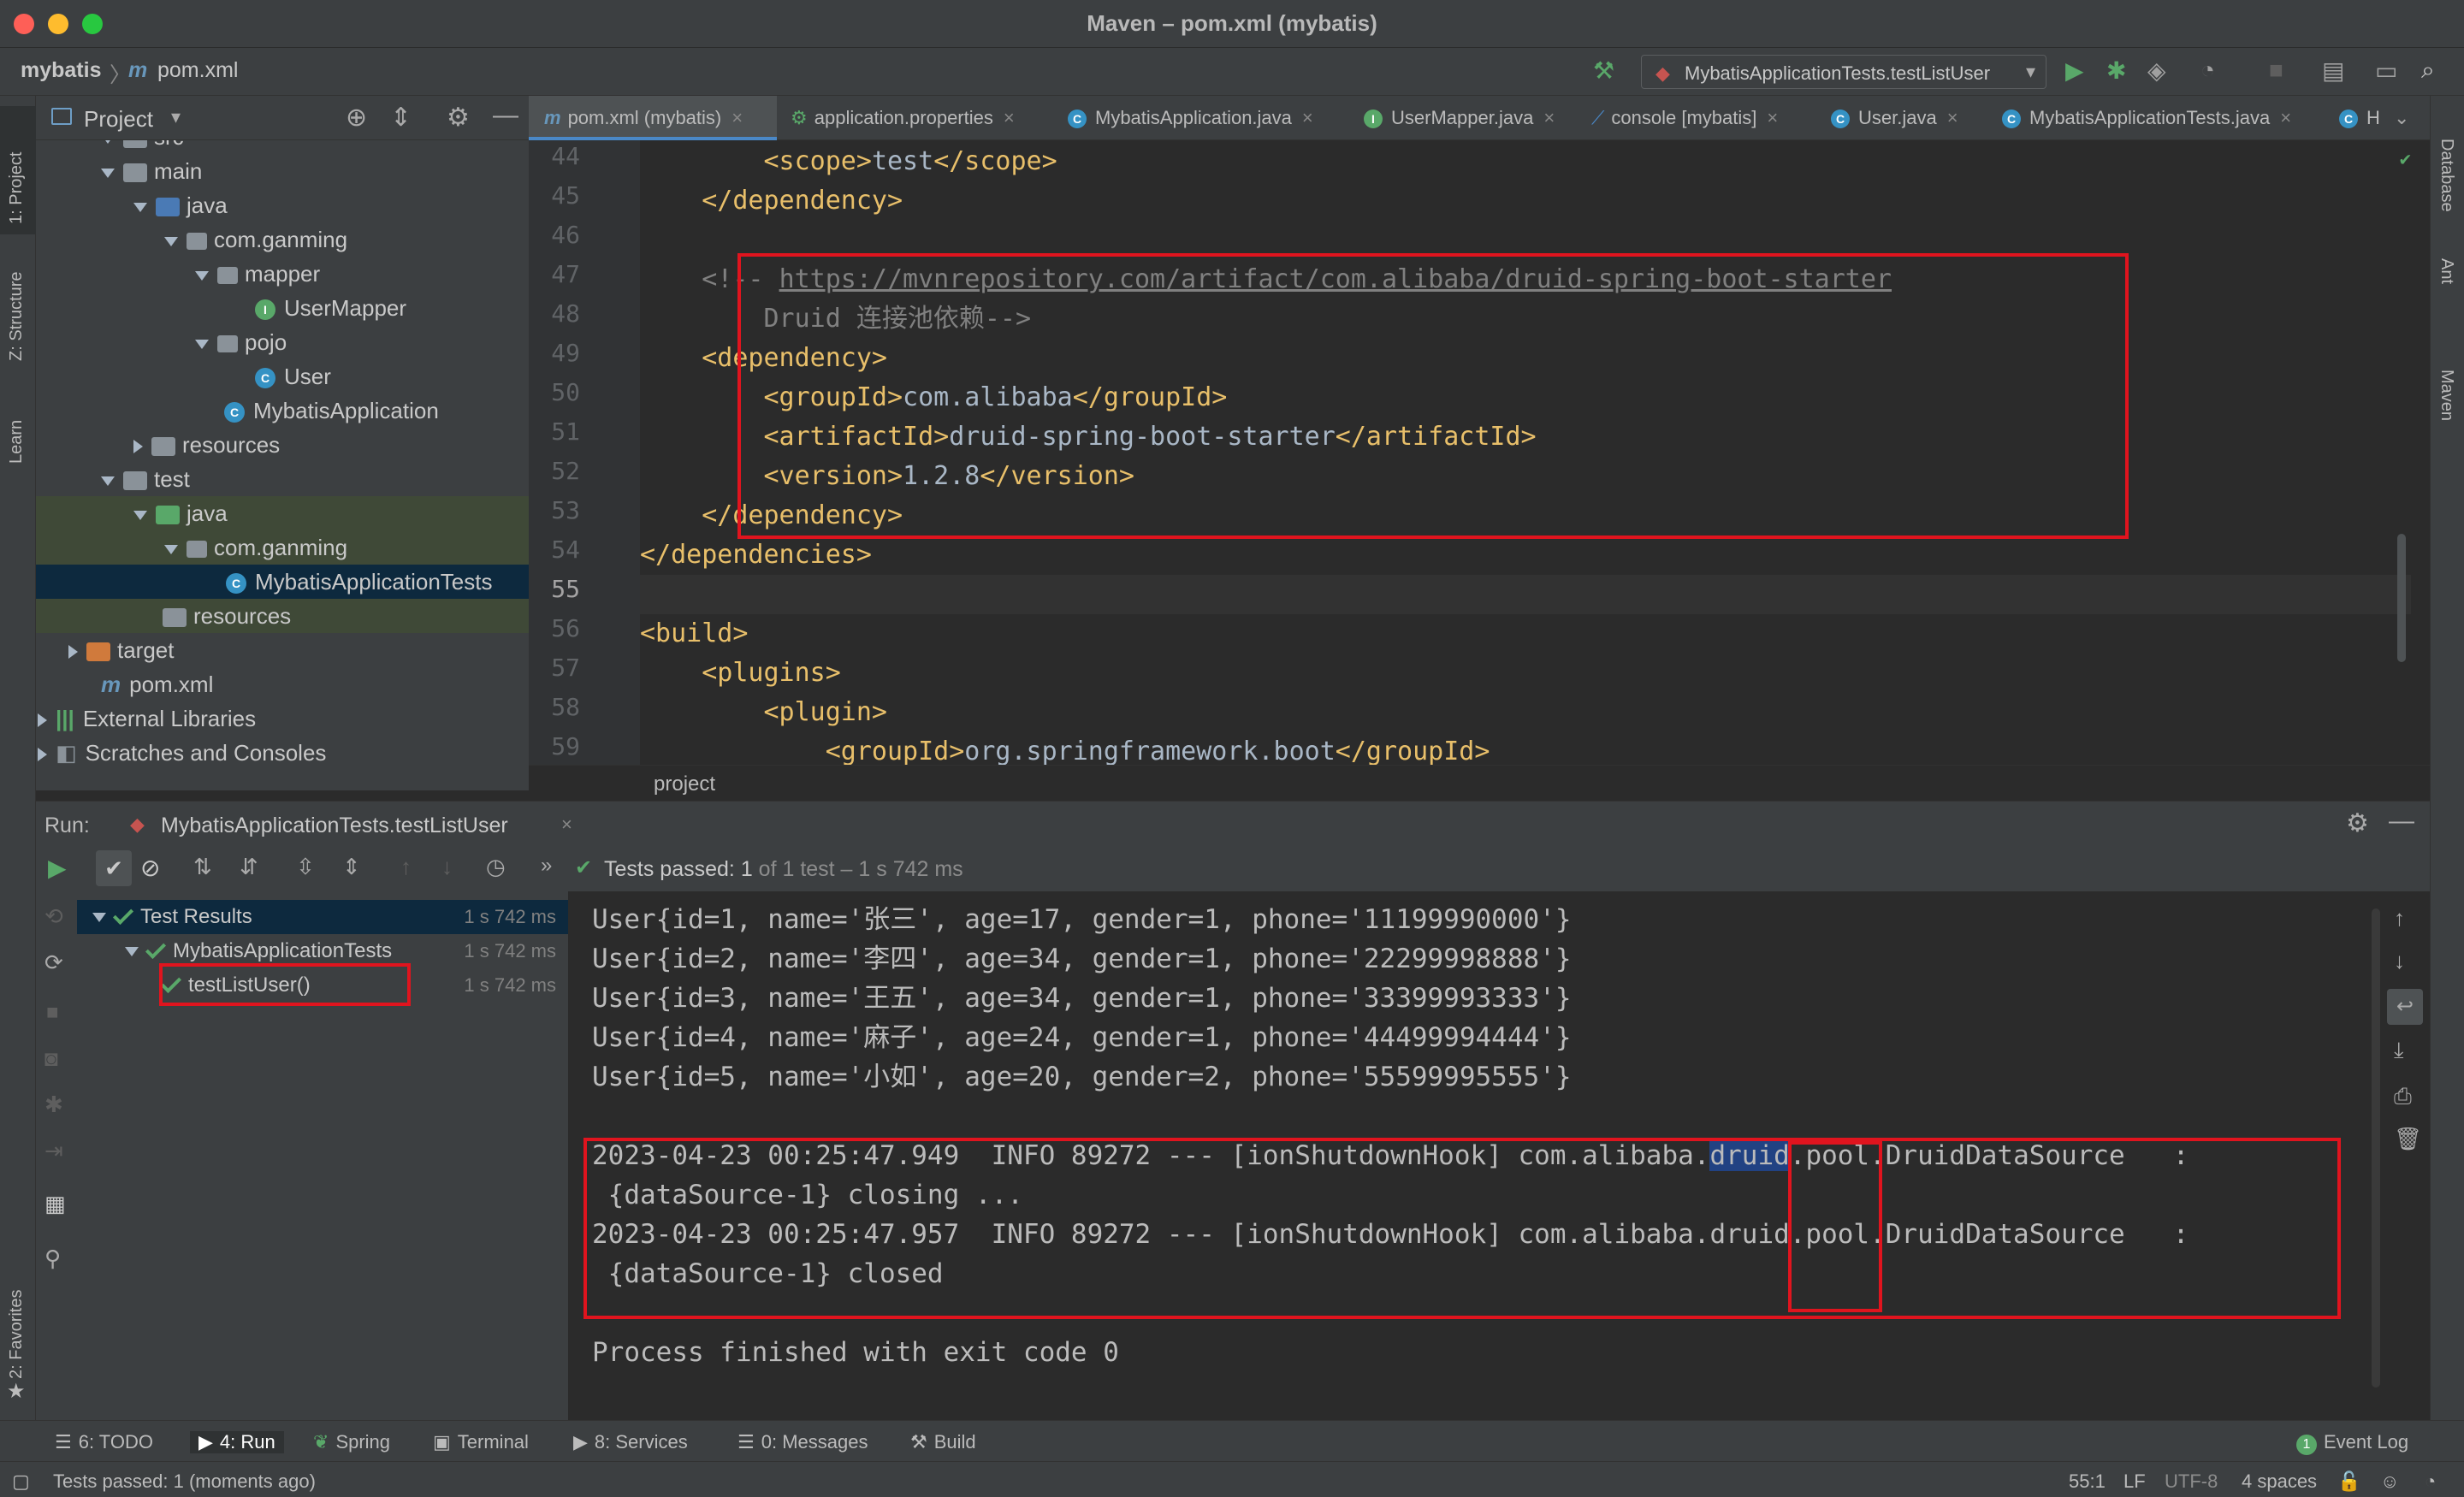  I want to click on tree-item-pom: m pom.xml, so click(282, 684).